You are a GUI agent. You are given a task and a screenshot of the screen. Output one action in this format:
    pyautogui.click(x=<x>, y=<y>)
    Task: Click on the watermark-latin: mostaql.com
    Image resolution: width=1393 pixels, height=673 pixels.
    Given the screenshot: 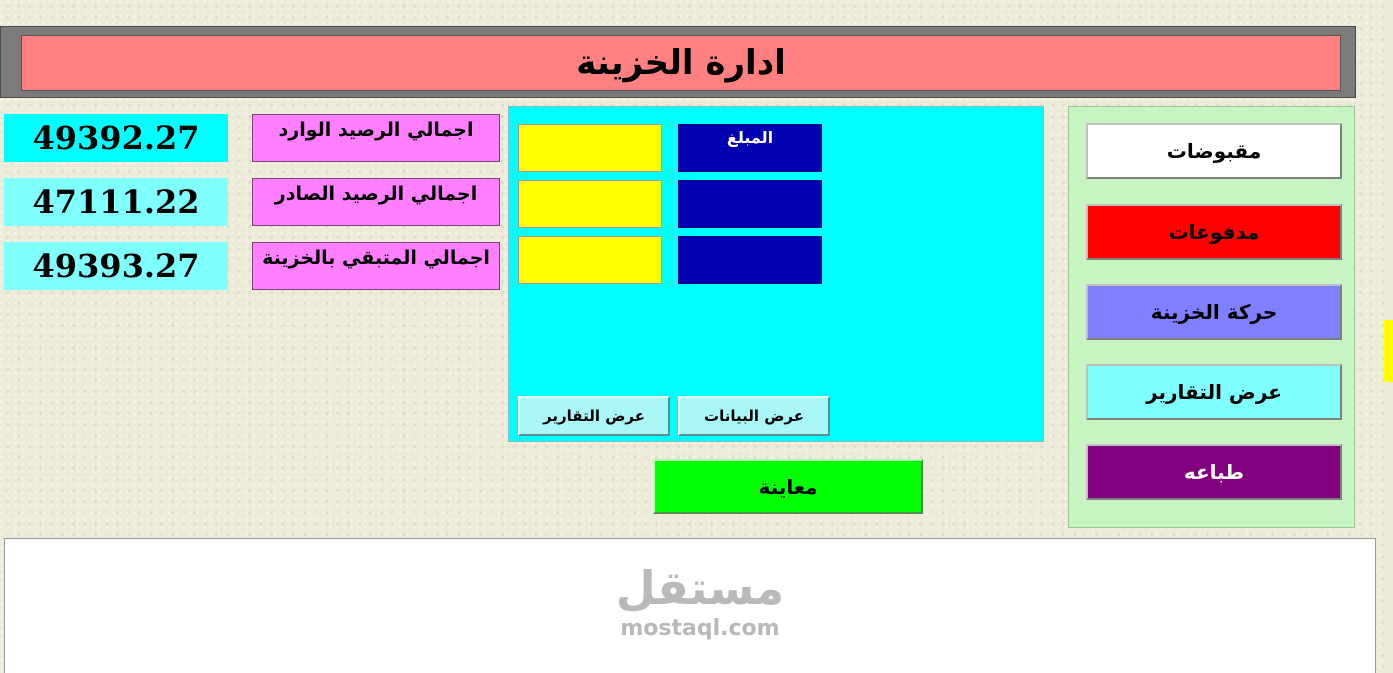 What is the action you would take?
    pyautogui.click(x=700, y=628)
    